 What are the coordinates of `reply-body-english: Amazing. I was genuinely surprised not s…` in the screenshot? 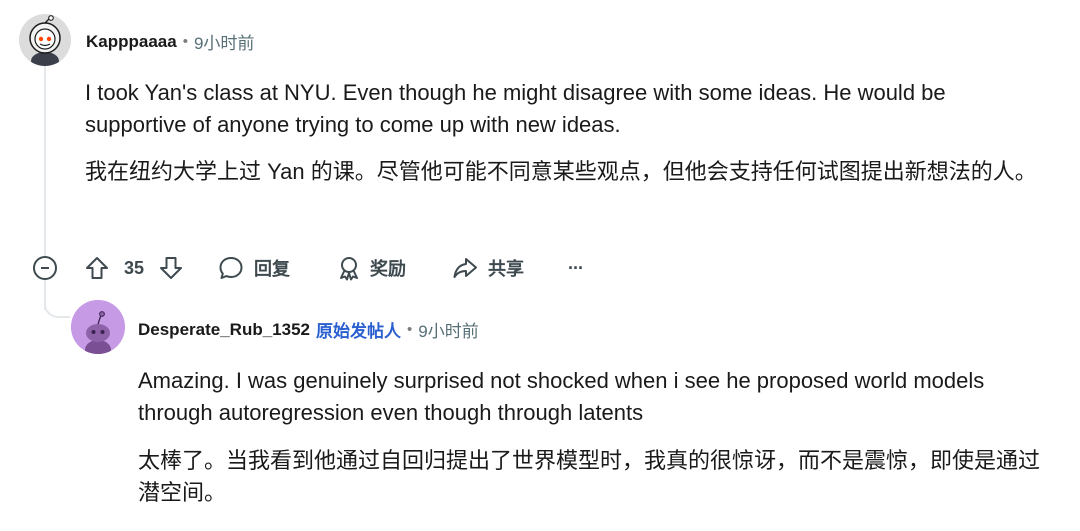 It's located at (561, 396).